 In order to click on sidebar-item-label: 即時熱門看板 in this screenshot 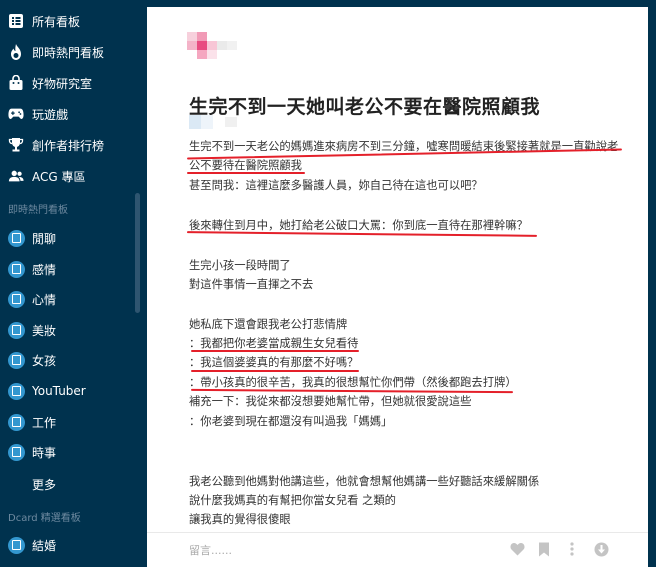, I will do `click(68, 52)`.